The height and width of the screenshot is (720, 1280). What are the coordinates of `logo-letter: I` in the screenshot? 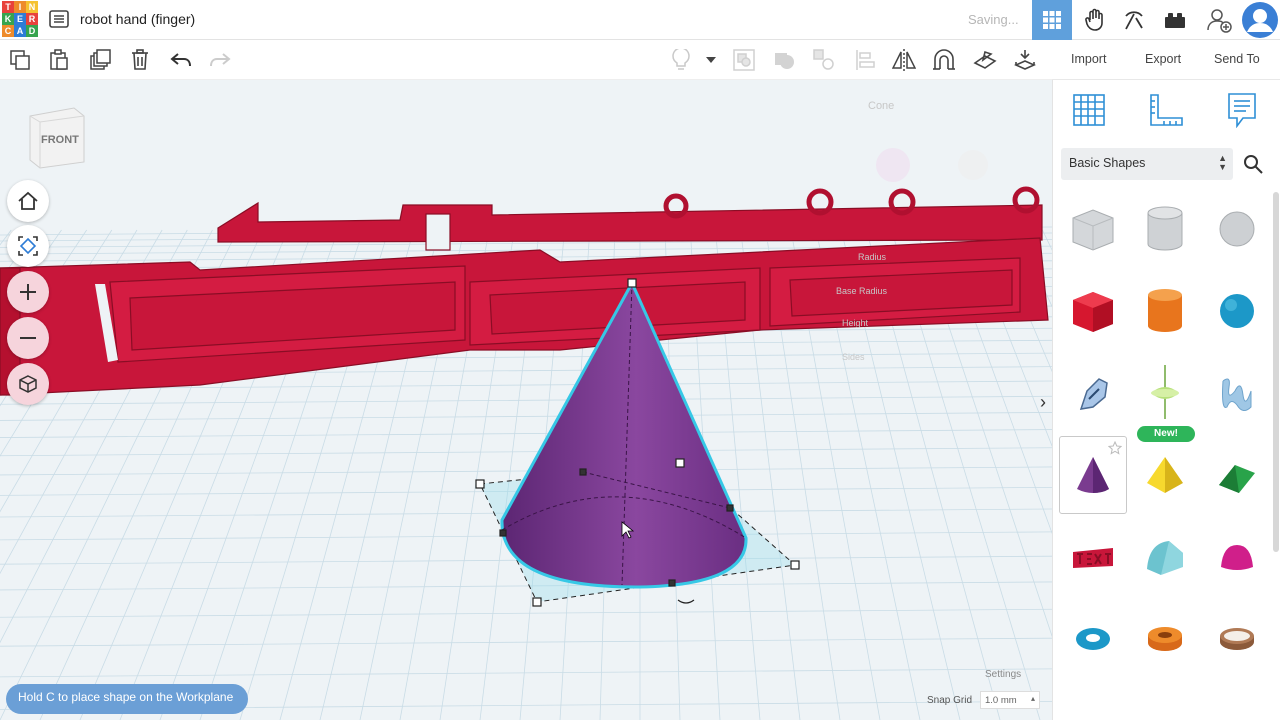 It's located at (20, 7).